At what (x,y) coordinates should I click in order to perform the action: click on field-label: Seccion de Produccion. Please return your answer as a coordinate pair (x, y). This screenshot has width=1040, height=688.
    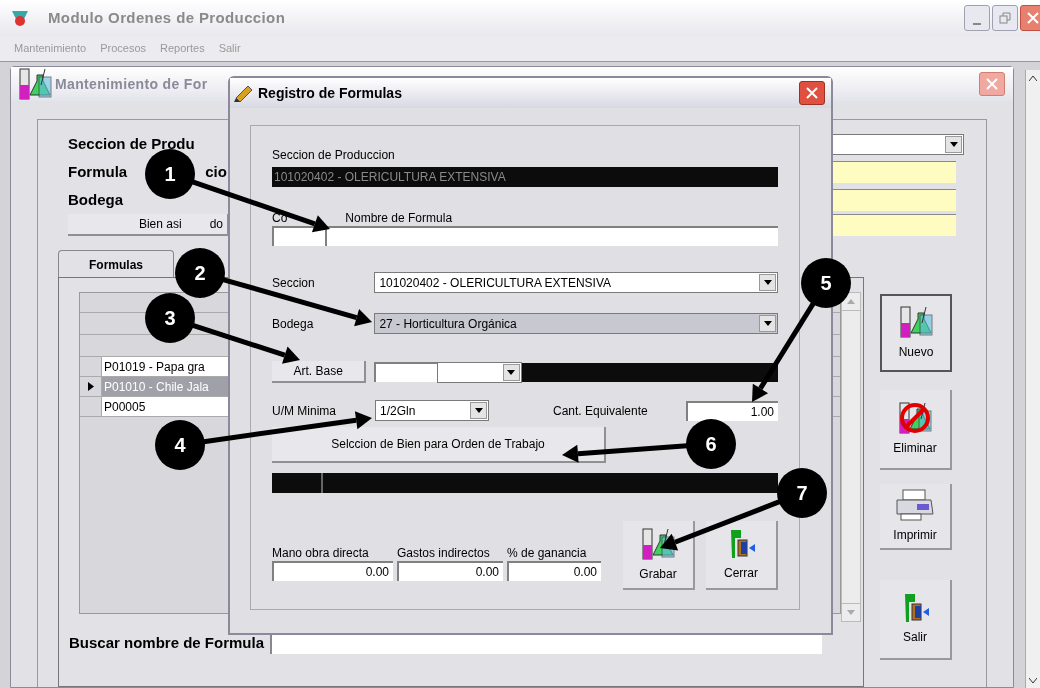
    Looking at the image, I should click on (334, 154).